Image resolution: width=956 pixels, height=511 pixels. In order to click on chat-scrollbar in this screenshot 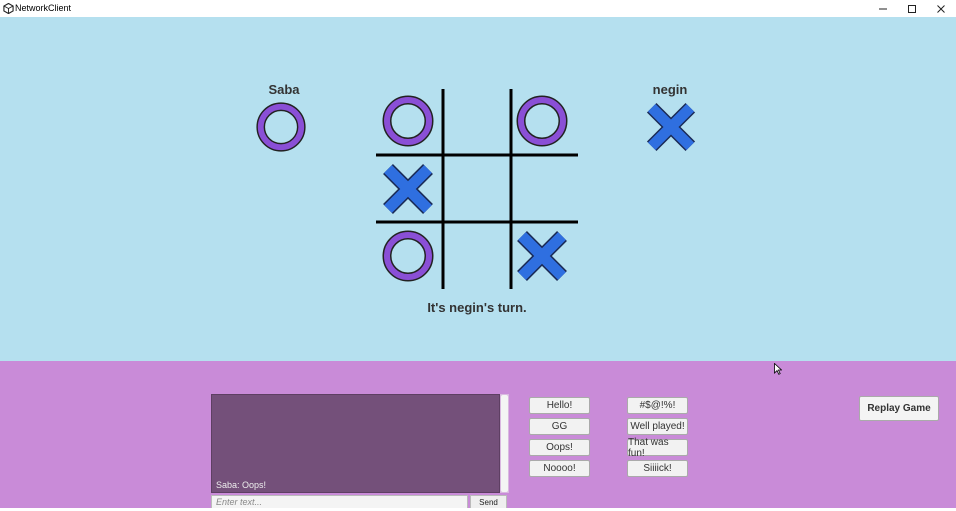, I will do `click(504, 443)`.